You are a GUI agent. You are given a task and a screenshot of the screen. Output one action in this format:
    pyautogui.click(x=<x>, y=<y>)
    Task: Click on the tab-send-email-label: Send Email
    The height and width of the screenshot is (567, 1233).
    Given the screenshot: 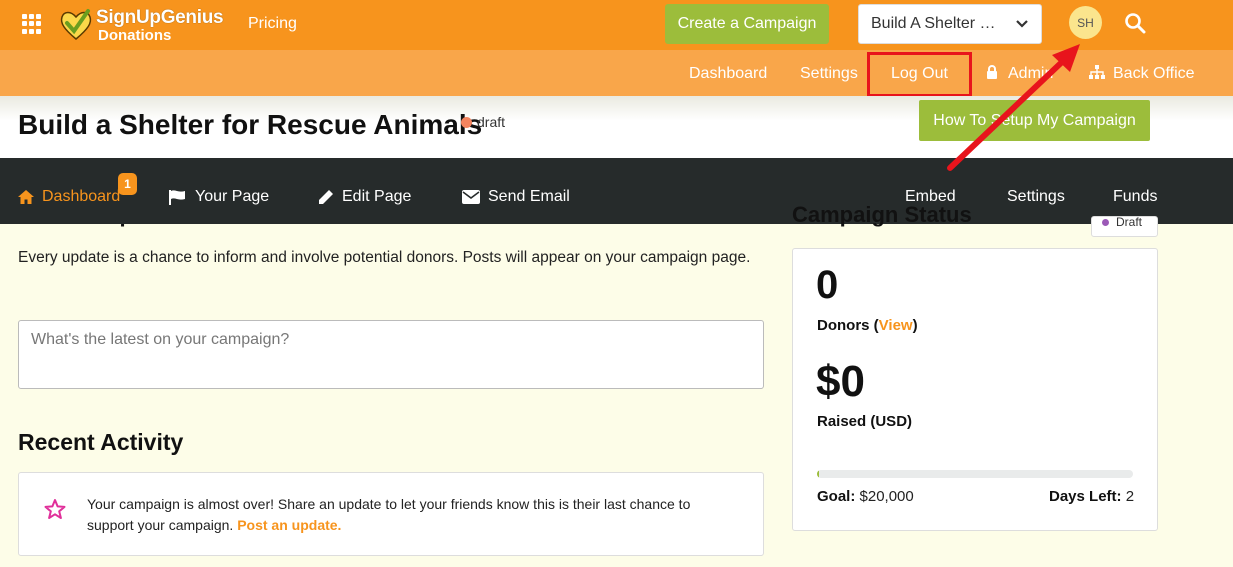 What is the action you would take?
    pyautogui.click(x=529, y=196)
    